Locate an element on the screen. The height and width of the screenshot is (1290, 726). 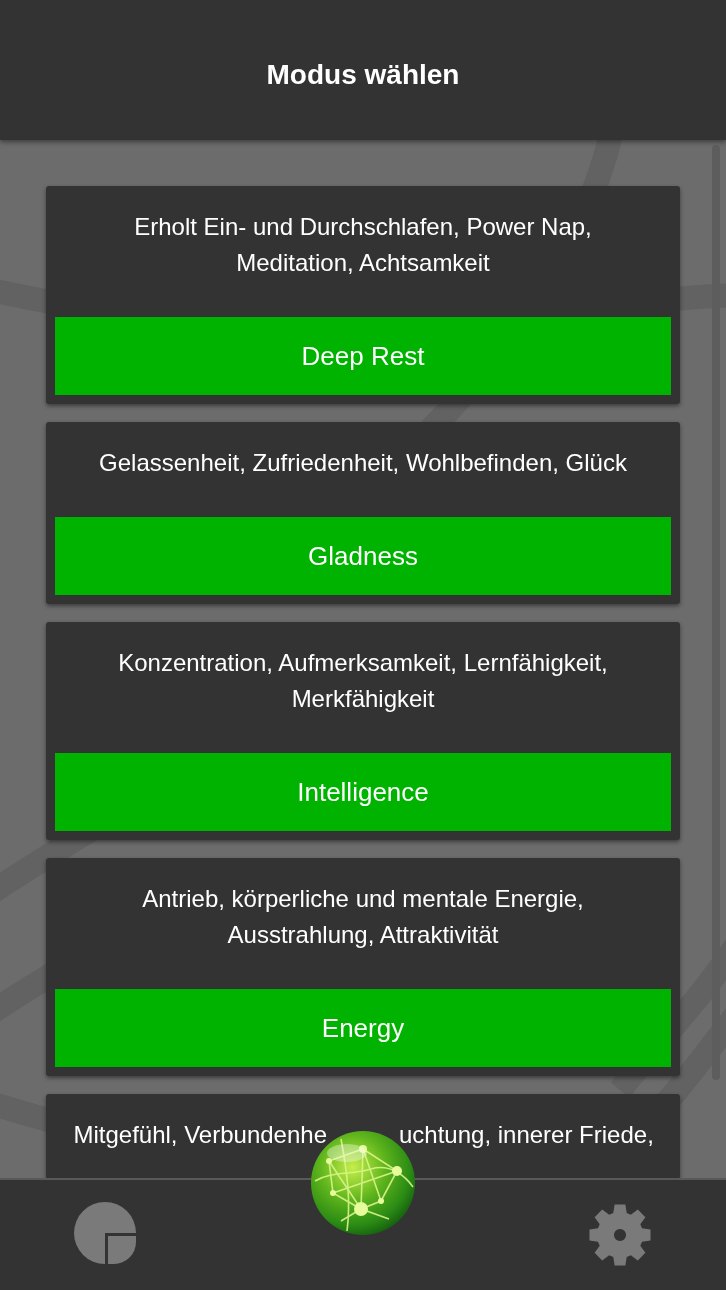
mode-button: Gladness is located at coordinates (363, 556).